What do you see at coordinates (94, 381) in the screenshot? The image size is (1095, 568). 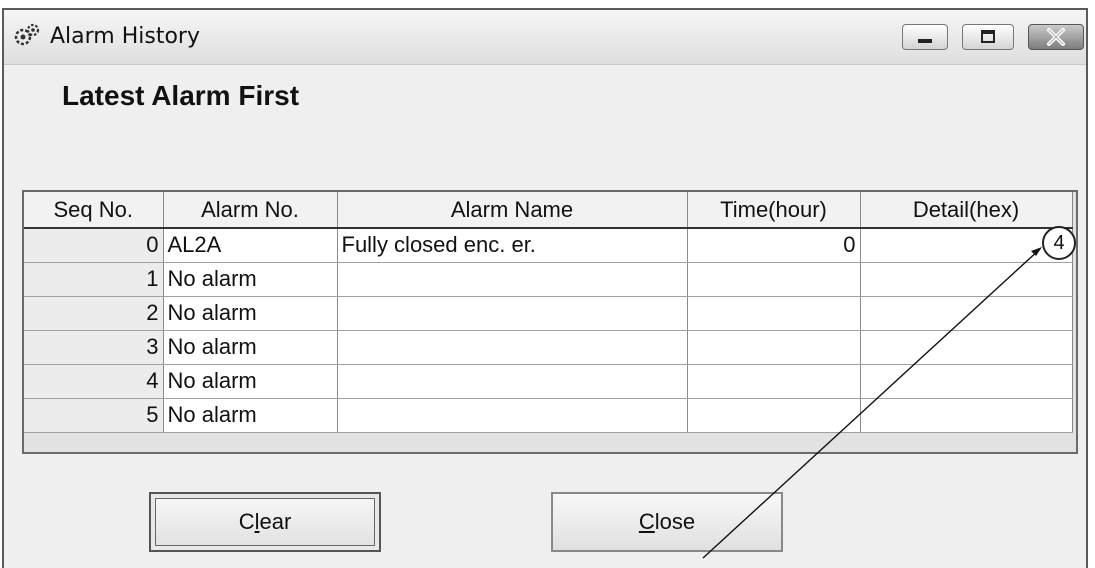 I see `seq-no-cell: 4` at bounding box center [94, 381].